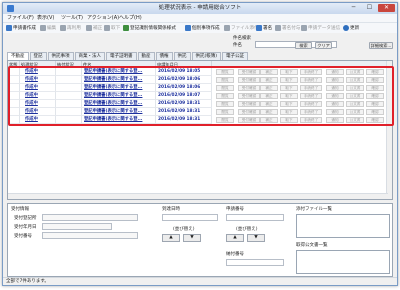 This screenshot has width=400, height=290. I want to click on status-text: 全部で7件あります。, so click(27, 281).